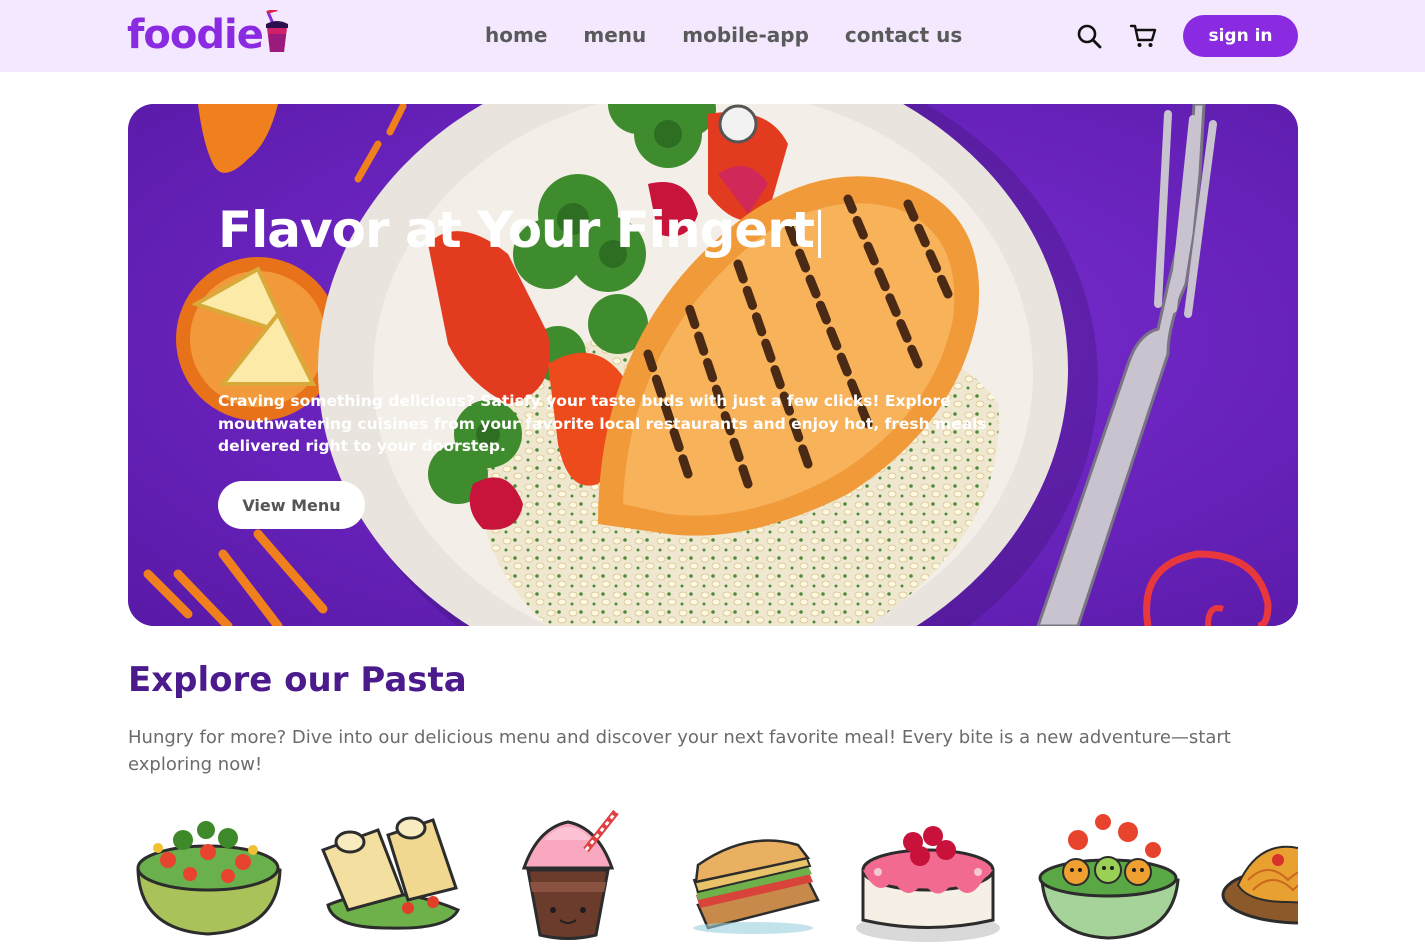 The width and height of the screenshot is (1425, 947). Describe the element at coordinates (388, 878) in the screenshot. I see `rolls-icon` at that location.